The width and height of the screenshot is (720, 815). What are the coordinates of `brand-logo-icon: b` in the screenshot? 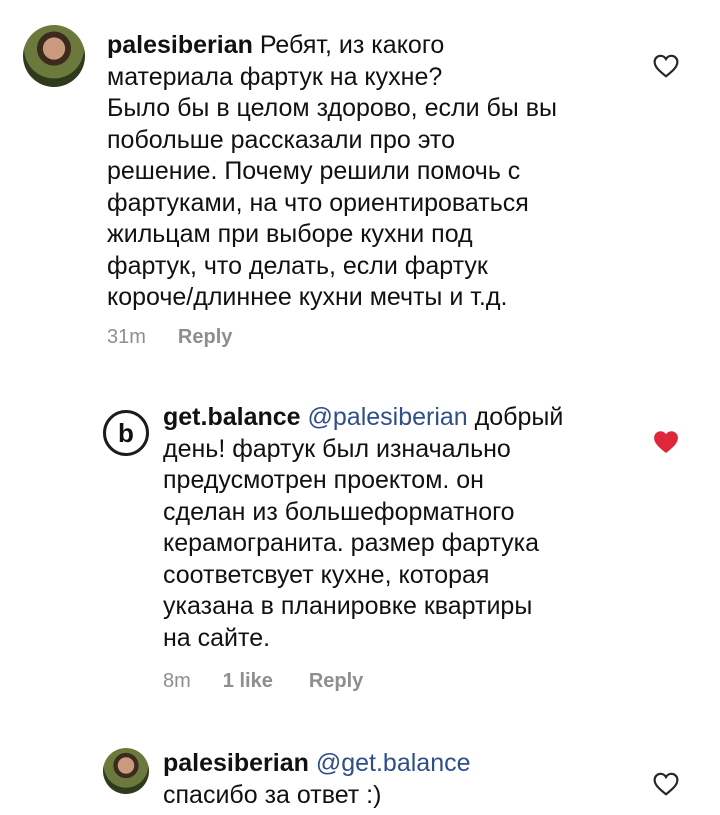 It's located at (126, 432).